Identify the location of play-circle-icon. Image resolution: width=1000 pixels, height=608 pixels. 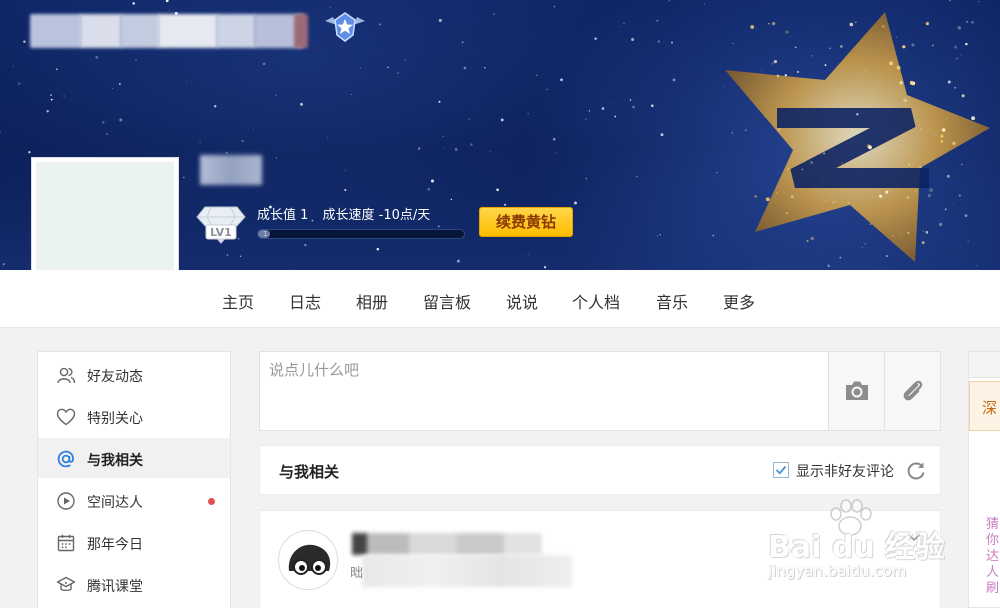
(66, 501).